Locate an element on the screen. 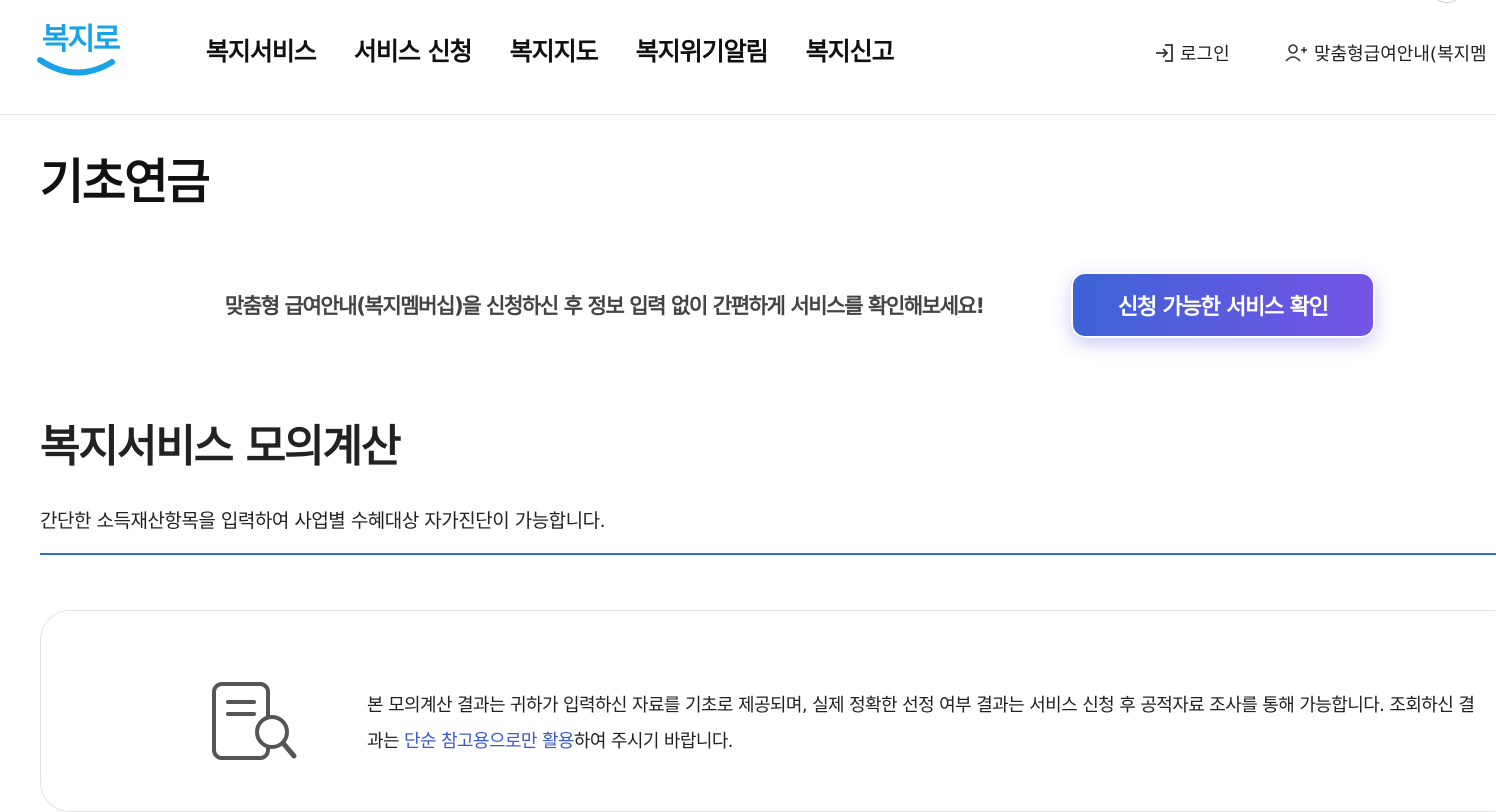 This screenshot has height=812, width=1496. nav-welfare-map: 복지지도 is located at coordinates (554, 50).